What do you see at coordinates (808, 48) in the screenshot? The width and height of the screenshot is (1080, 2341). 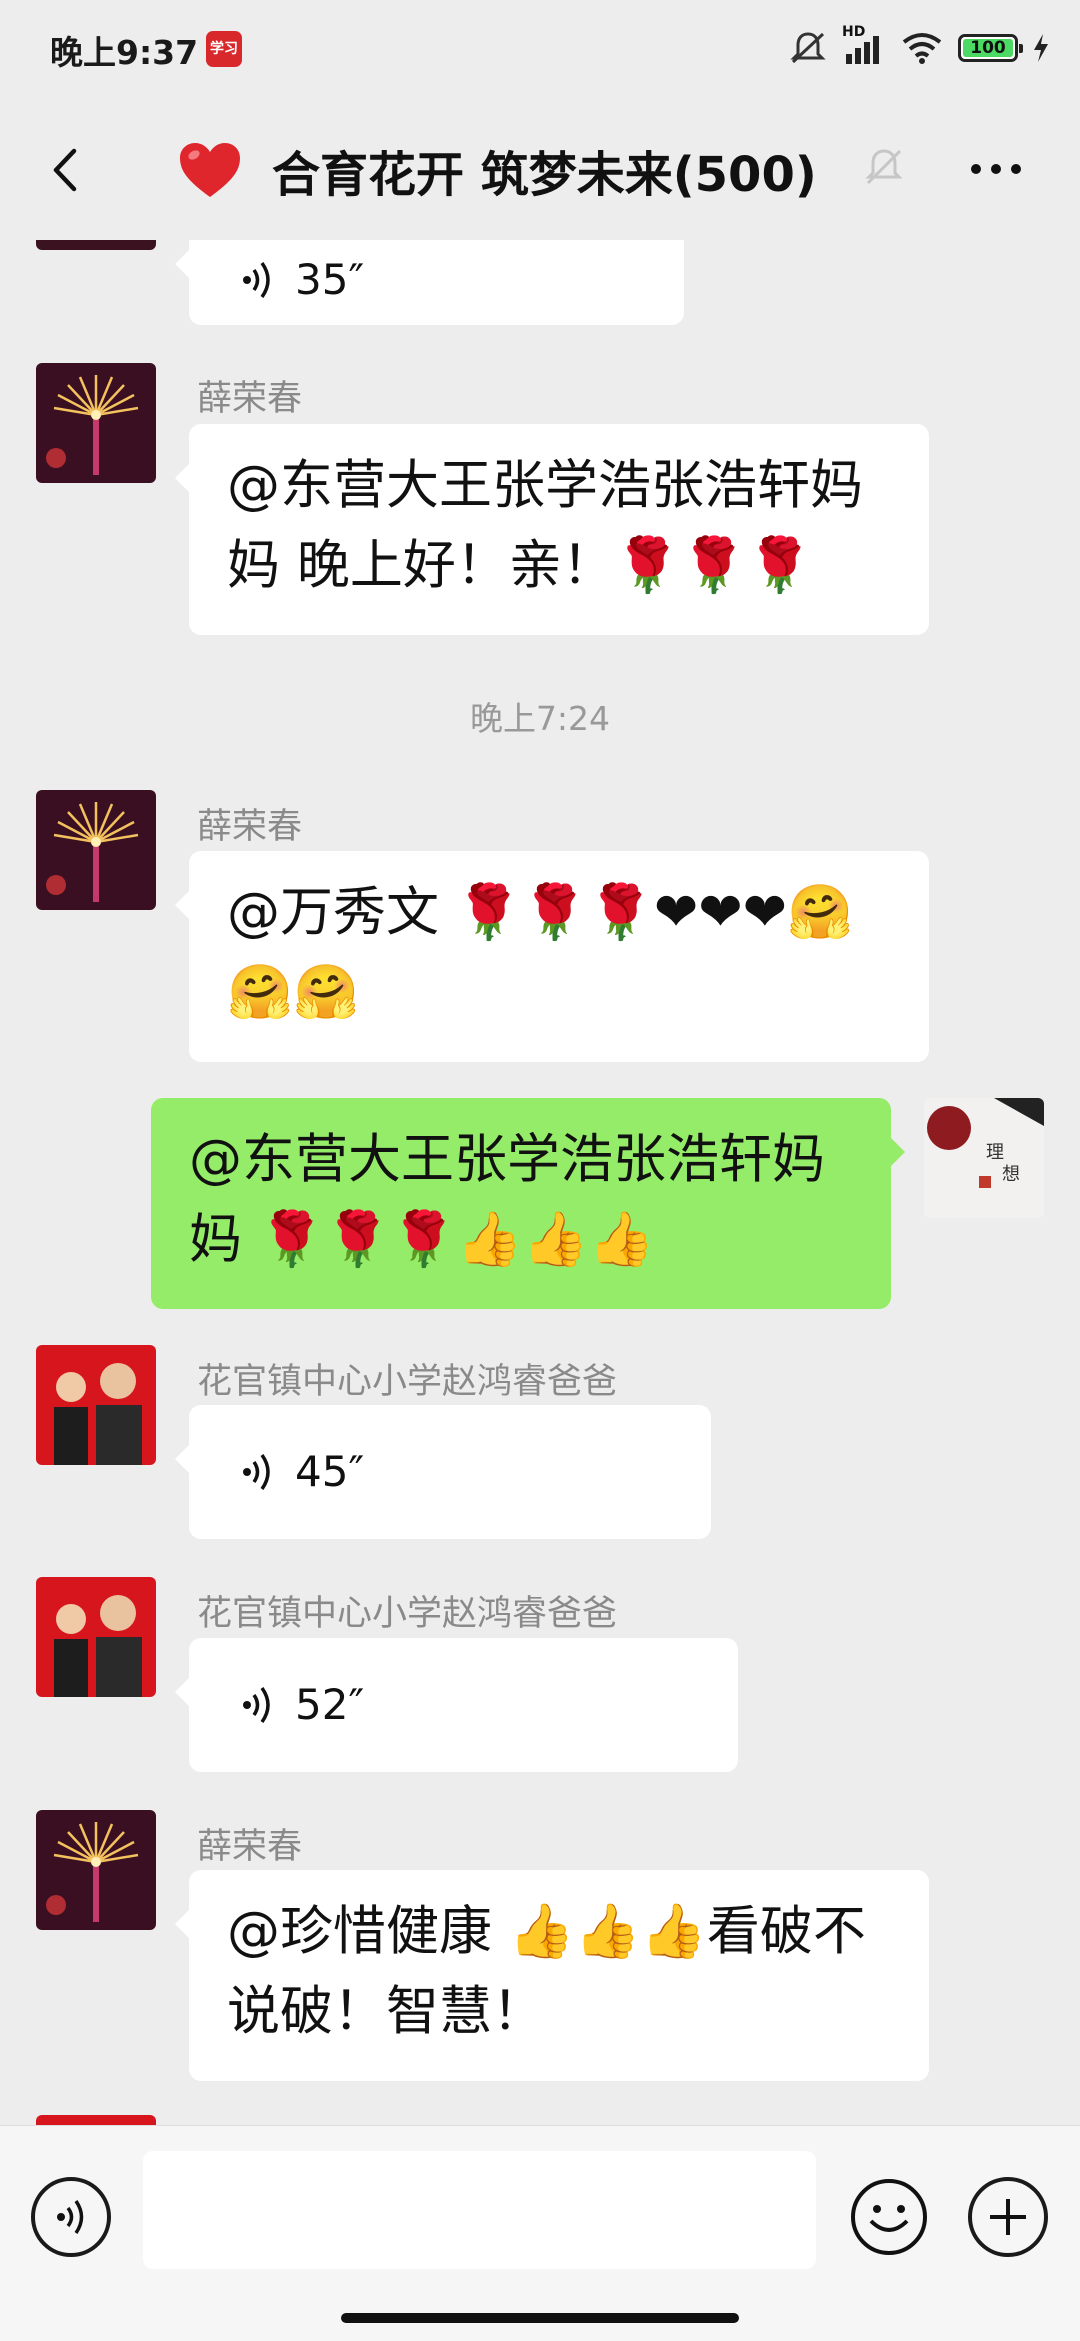 I see `mute-status-icon` at bounding box center [808, 48].